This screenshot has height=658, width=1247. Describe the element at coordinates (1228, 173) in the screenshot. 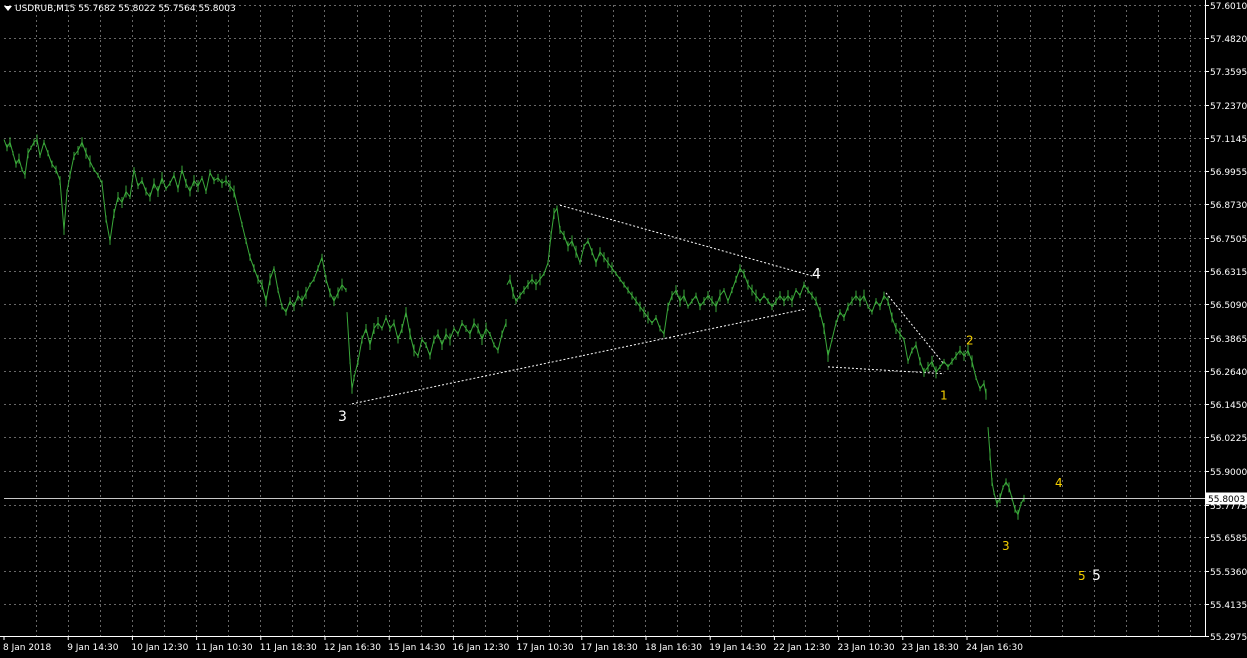

I see `y-tick-label: 56.9955` at that location.